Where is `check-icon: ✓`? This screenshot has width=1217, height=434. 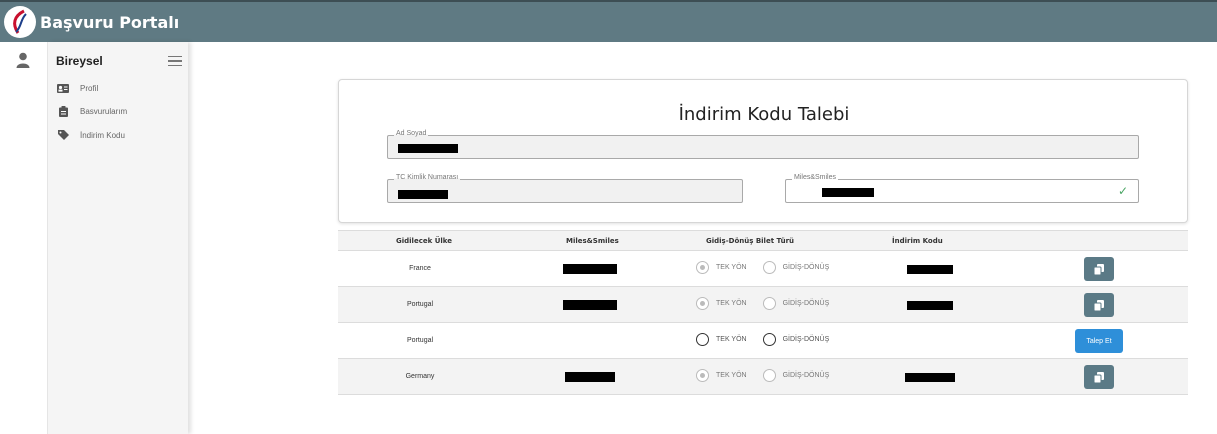
check-icon: ✓ is located at coordinates (1122, 191).